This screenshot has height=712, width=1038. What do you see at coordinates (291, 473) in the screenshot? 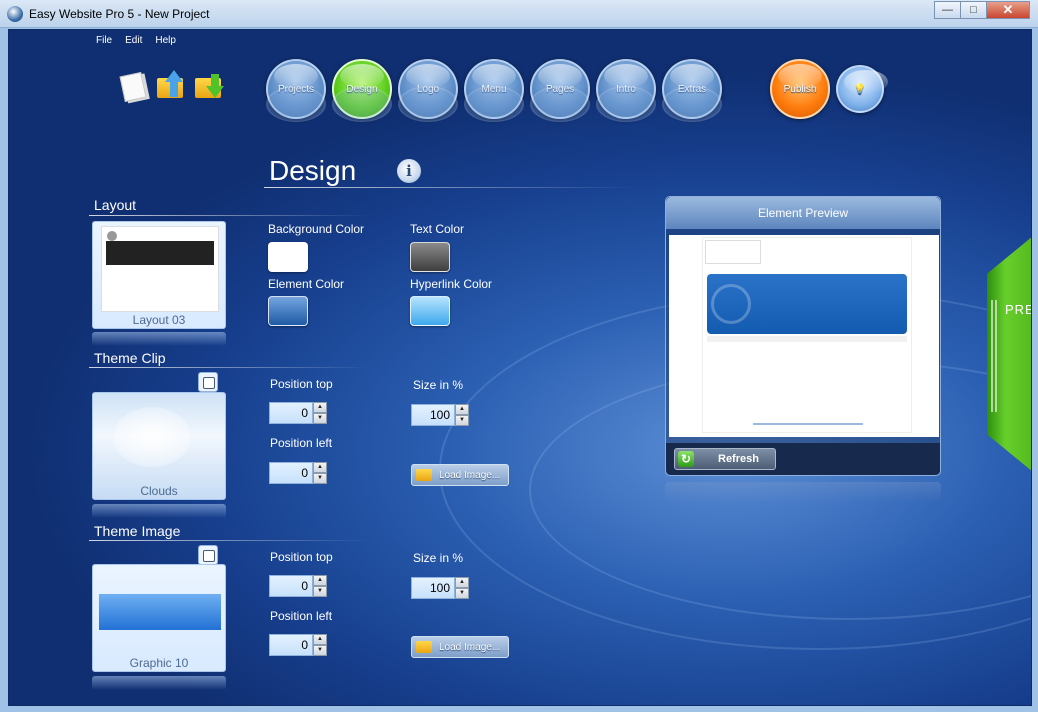
I see `clip-position-left-field: 0` at bounding box center [291, 473].